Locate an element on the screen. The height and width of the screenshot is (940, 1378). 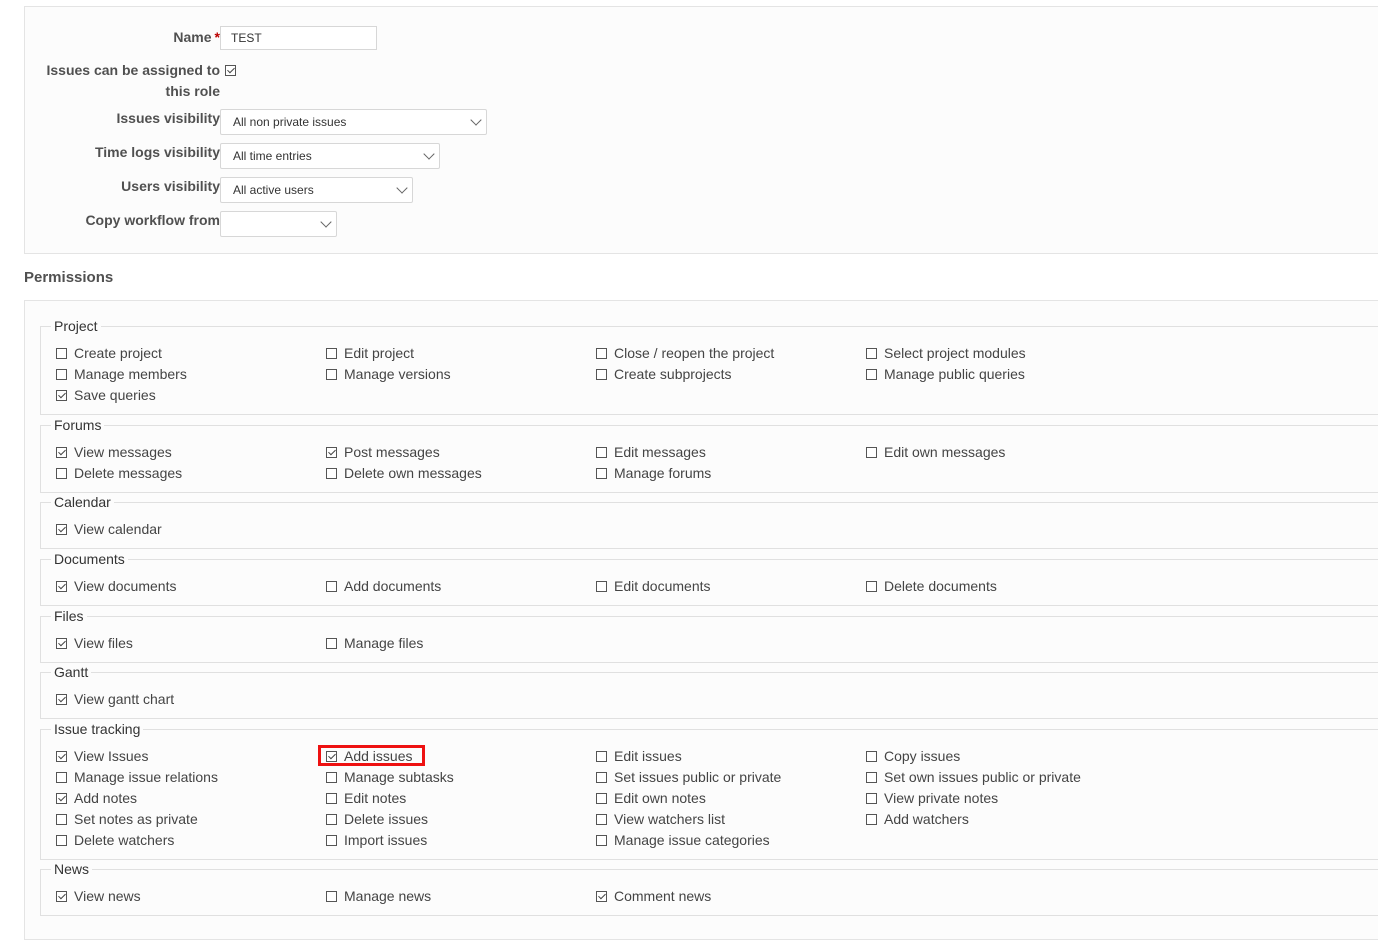
permission-post-messages: Post messages is located at coordinates (383, 452).